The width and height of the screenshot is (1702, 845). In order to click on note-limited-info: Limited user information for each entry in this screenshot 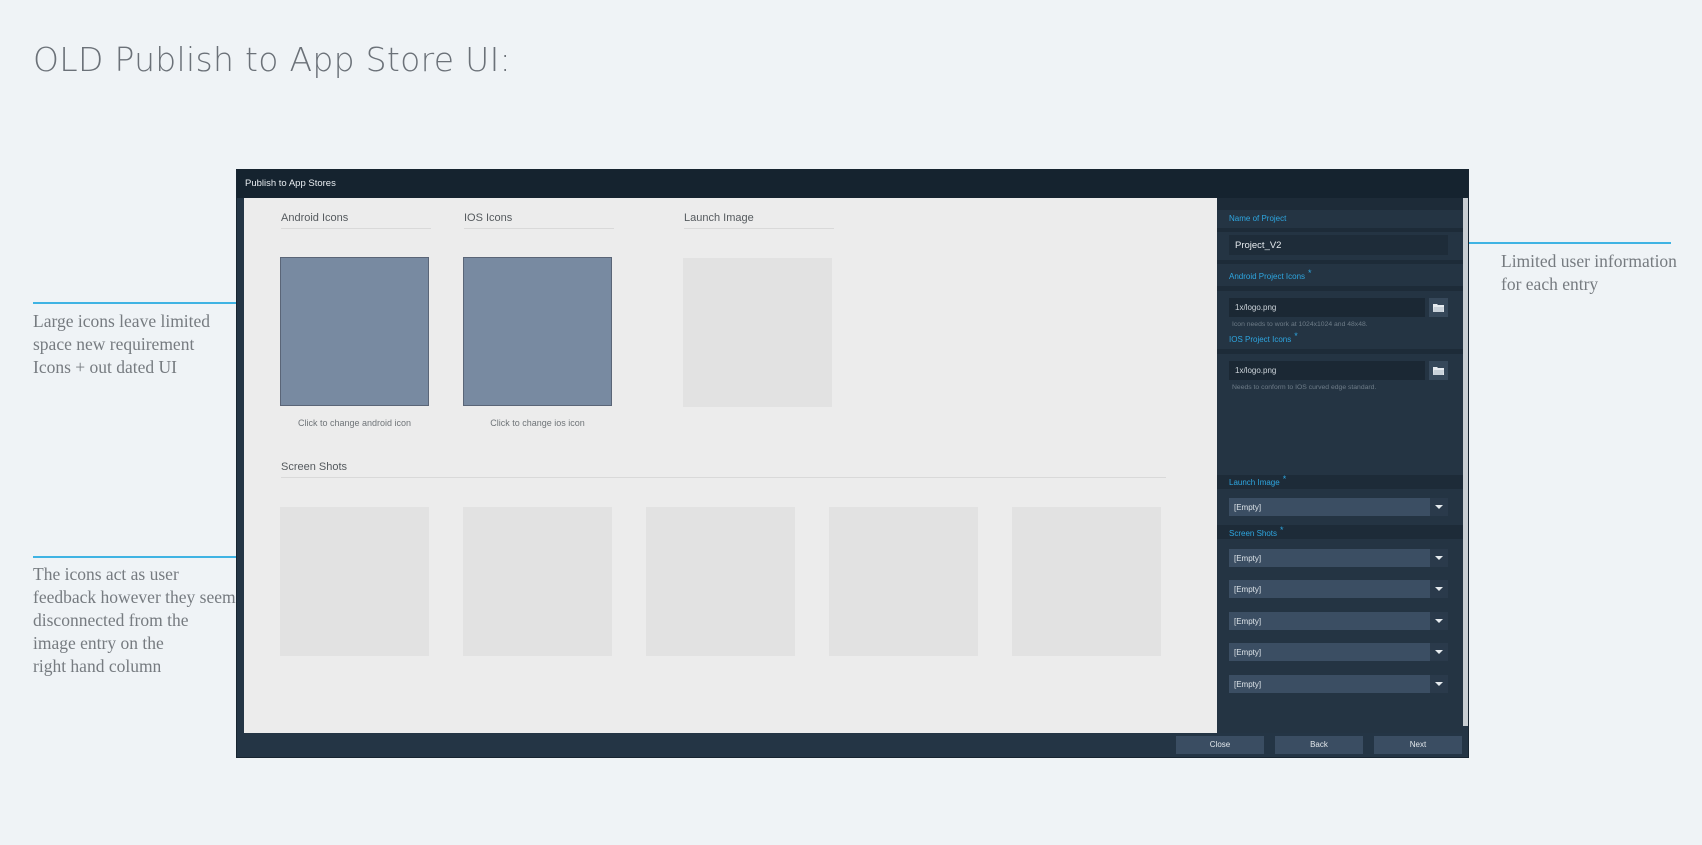, I will do `click(1589, 273)`.